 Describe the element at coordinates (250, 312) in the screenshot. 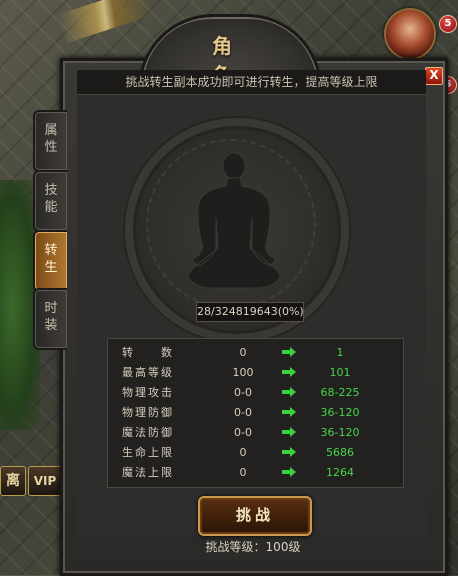

I see `reincarnation-progress: 28/324819643(0%)` at that location.